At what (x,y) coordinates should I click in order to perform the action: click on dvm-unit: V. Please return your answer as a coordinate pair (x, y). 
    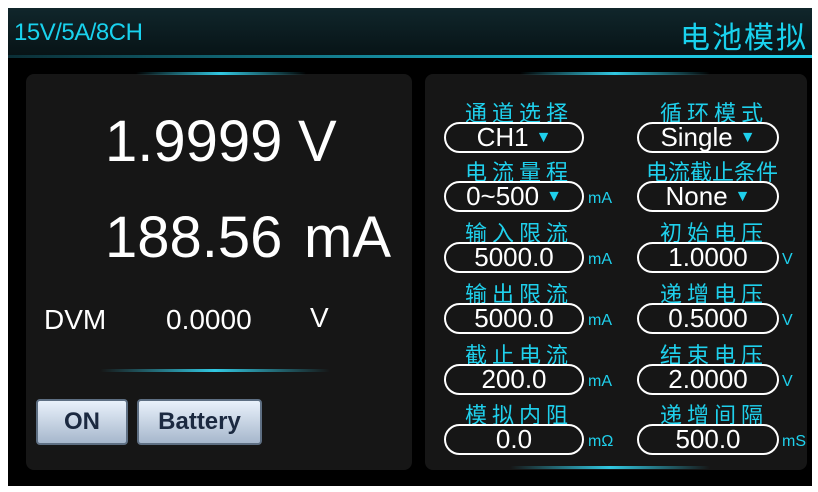
    Looking at the image, I should click on (319, 317).